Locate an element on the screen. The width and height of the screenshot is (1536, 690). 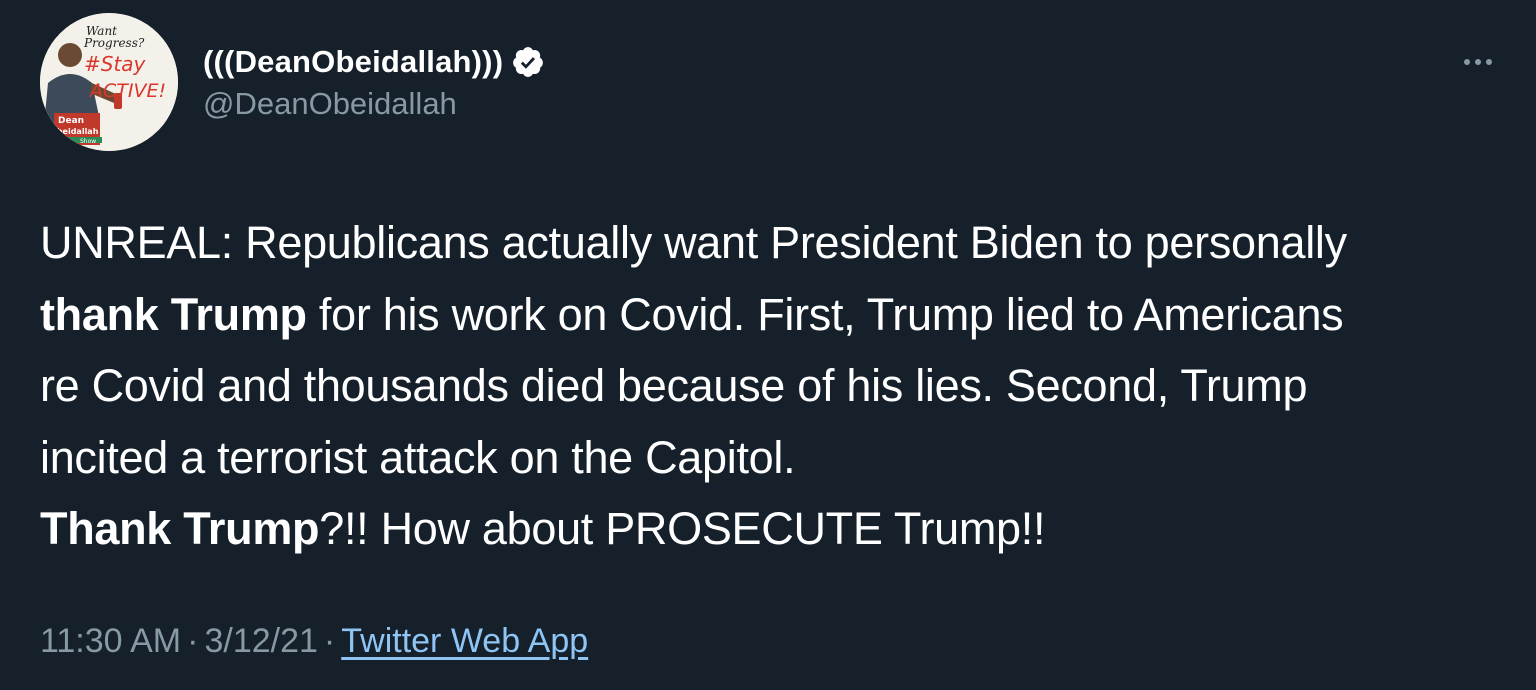
tweet-bold-thank-trump-2: Thank Trump is located at coordinates (180, 528).